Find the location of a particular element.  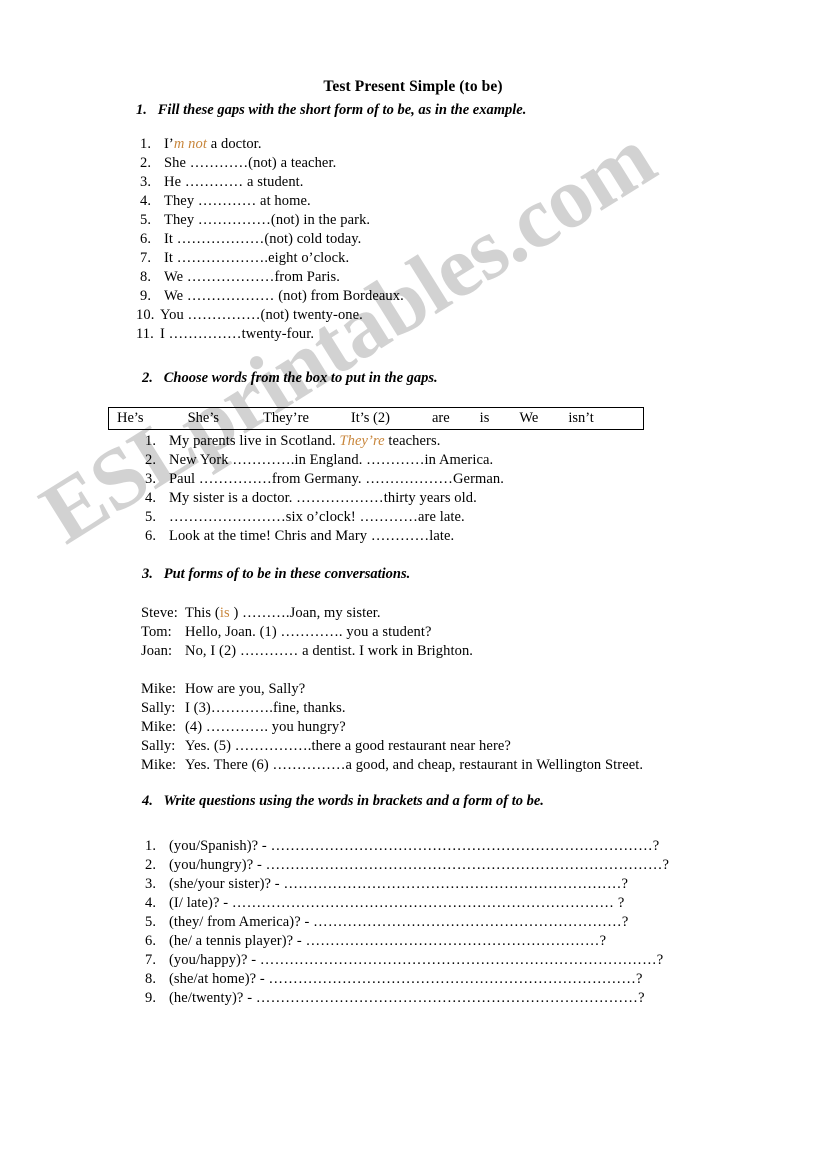

sample-answer: They’re is located at coordinates (362, 441).